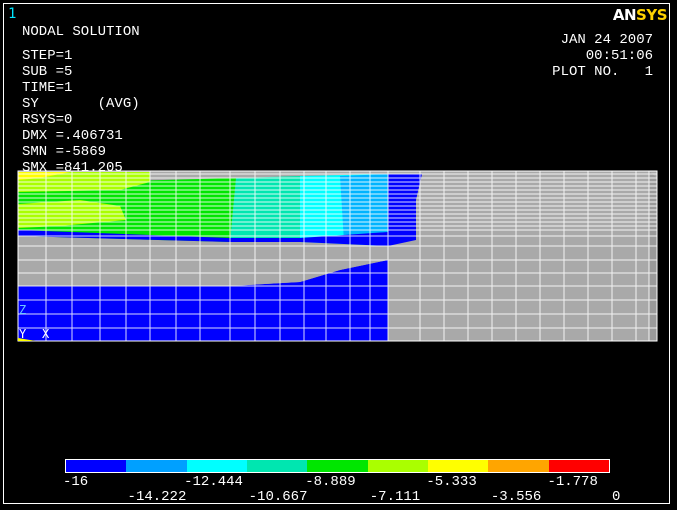 This screenshot has width=677, height=510. I want to click on legend-label-top: -5.333, so click(451, 482).